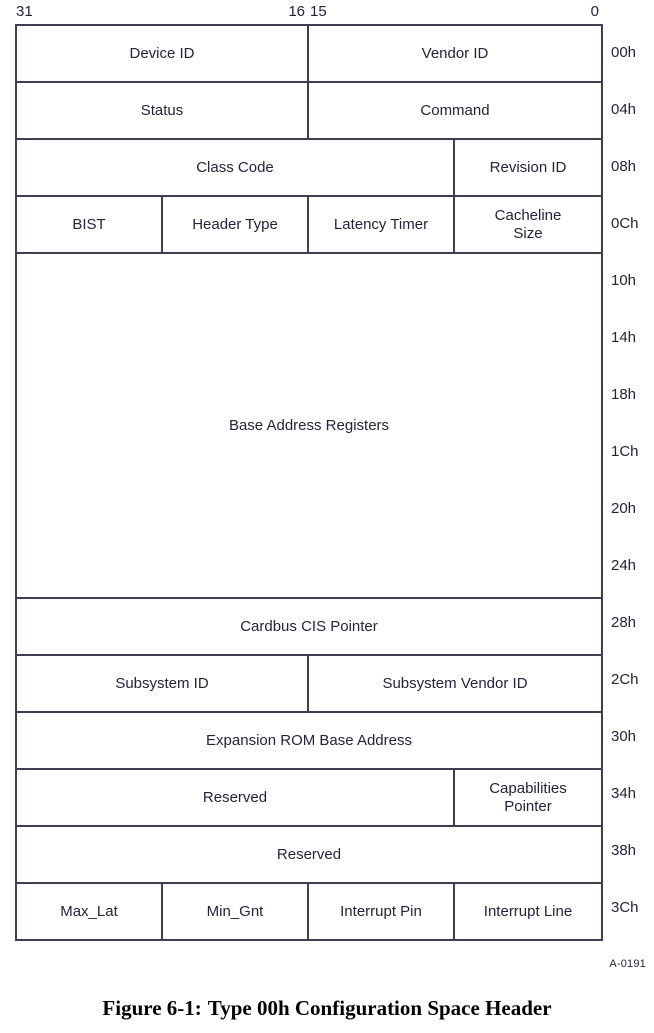 Image resolution: width=654 pixels, height=1033 pixels. Describe the element at coordinates (456, 13) in the screenshot. I see `bit-ruler-lower-halfword: 15 0` at that location.